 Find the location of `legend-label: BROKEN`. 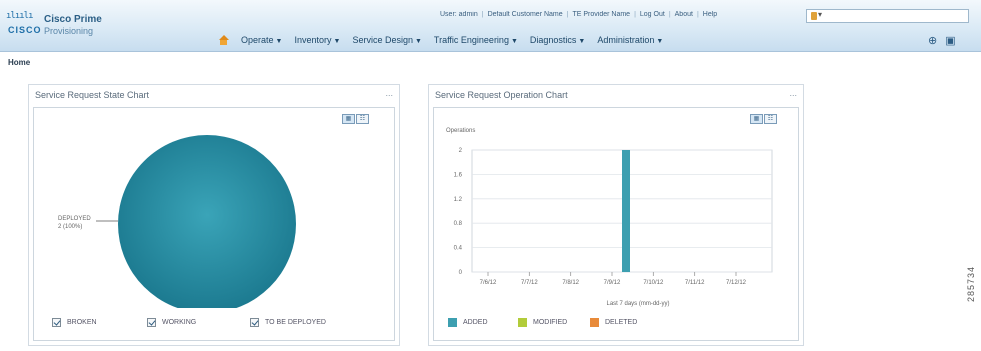

legend-label: BROKEN is located at coordinates (82, 322).